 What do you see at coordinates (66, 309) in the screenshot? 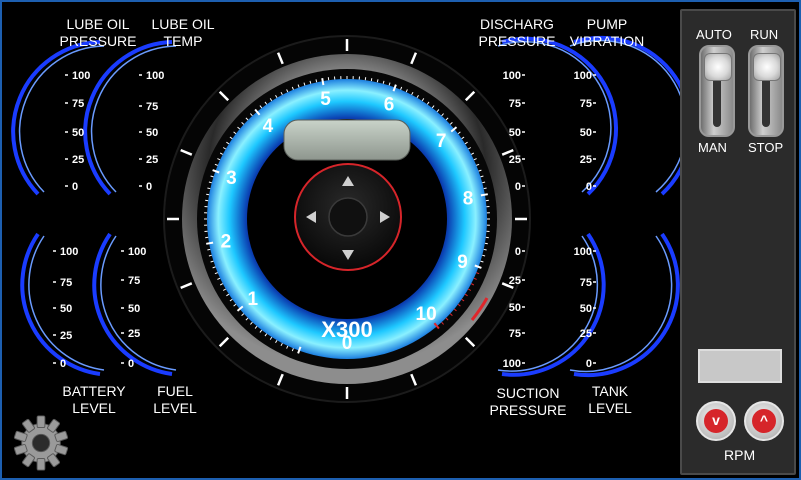
I see `battery-level-tick-label: 50` at bounding box center [66, 309].